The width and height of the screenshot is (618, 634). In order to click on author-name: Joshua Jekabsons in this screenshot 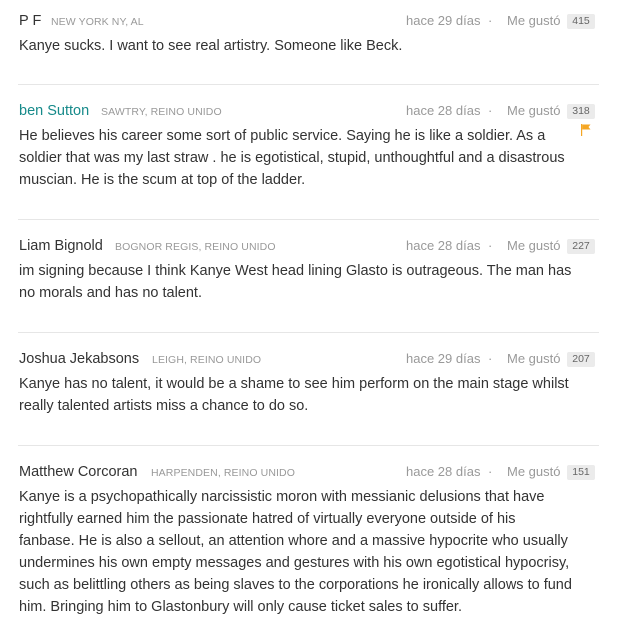, I will do `click(79, 359)`.